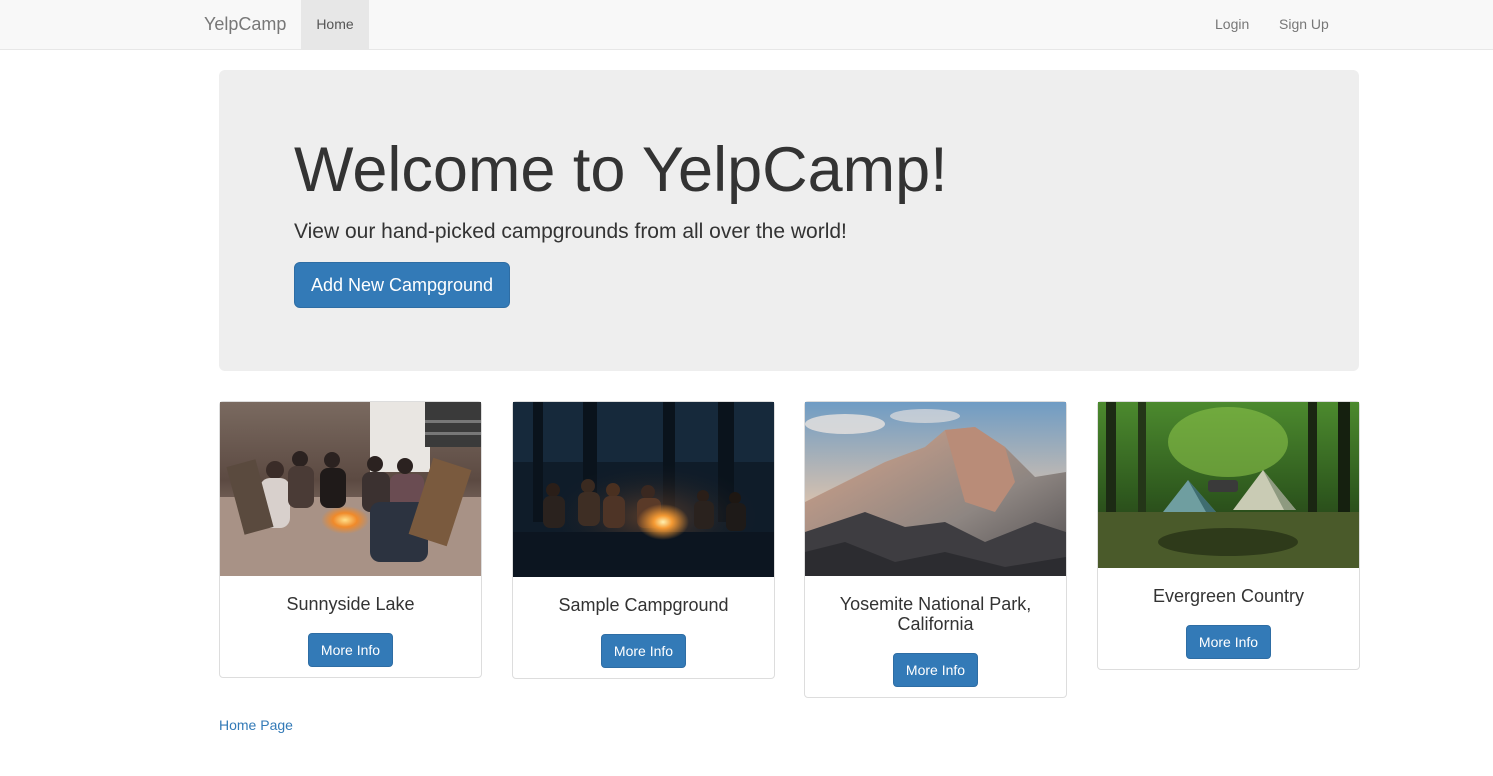 This screenshot has height=776, width=1493. I want to click on campground-card: Sample Campground More Info, so click(643, 540).